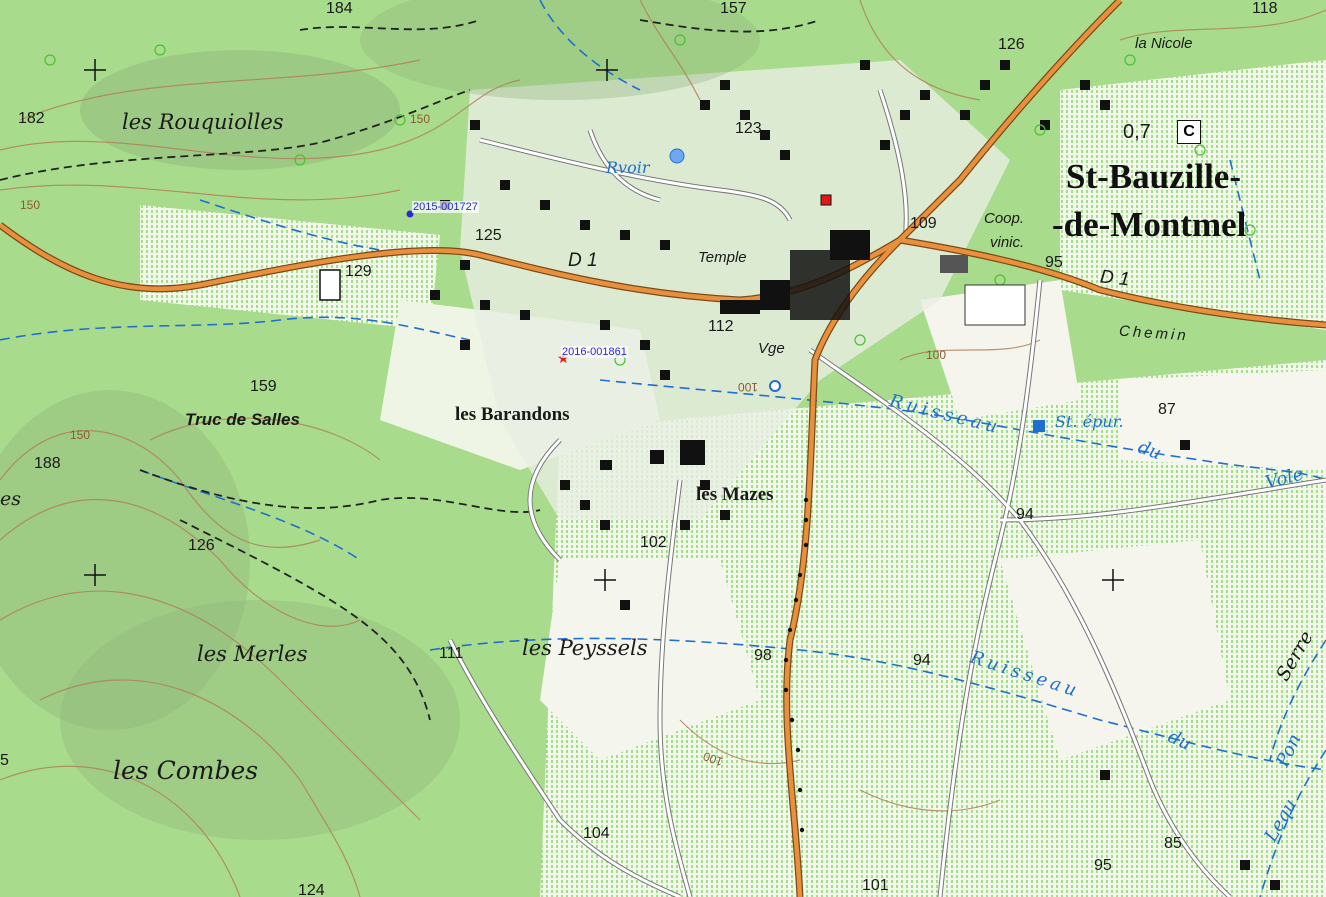 This screenshot has height=897, width=1326. I want to click on c-symbol-box: C, so click(1189, 132).